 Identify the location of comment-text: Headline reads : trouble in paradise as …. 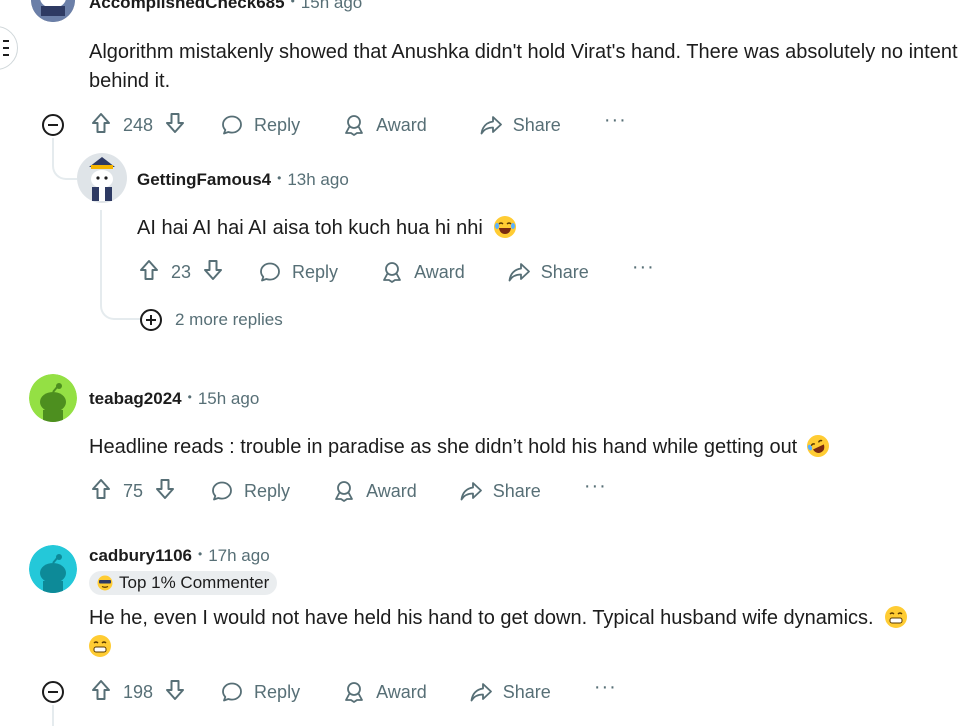
(443, 447).